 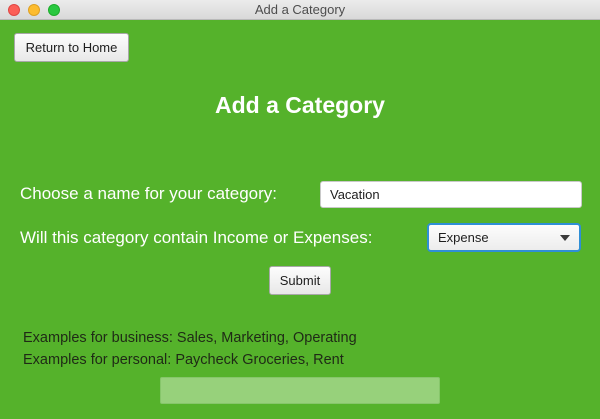 What do you see at coordinates (565, 238) in the screenshot?
I see `chevron-down-icon` at bounding box center [565, 238].